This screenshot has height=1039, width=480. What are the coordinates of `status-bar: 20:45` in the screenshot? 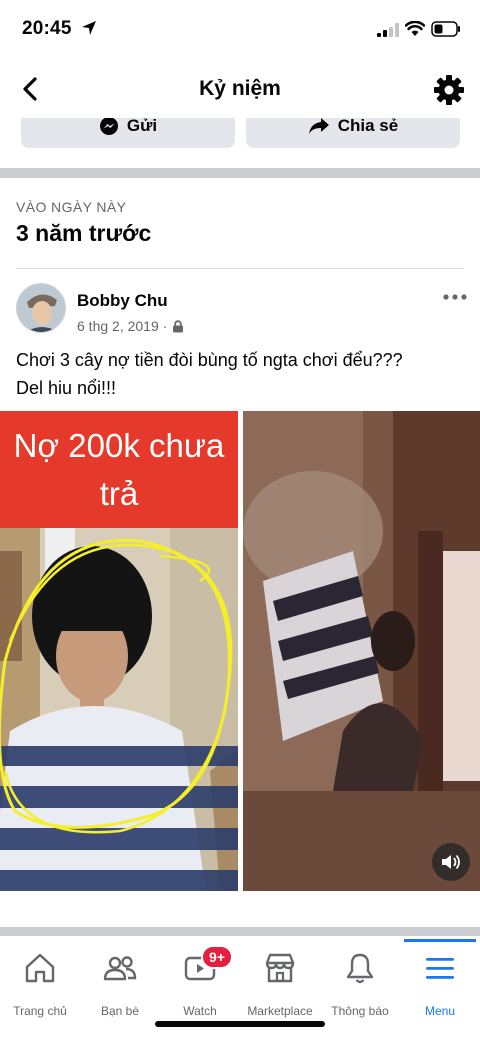 It's located at (240, 29).